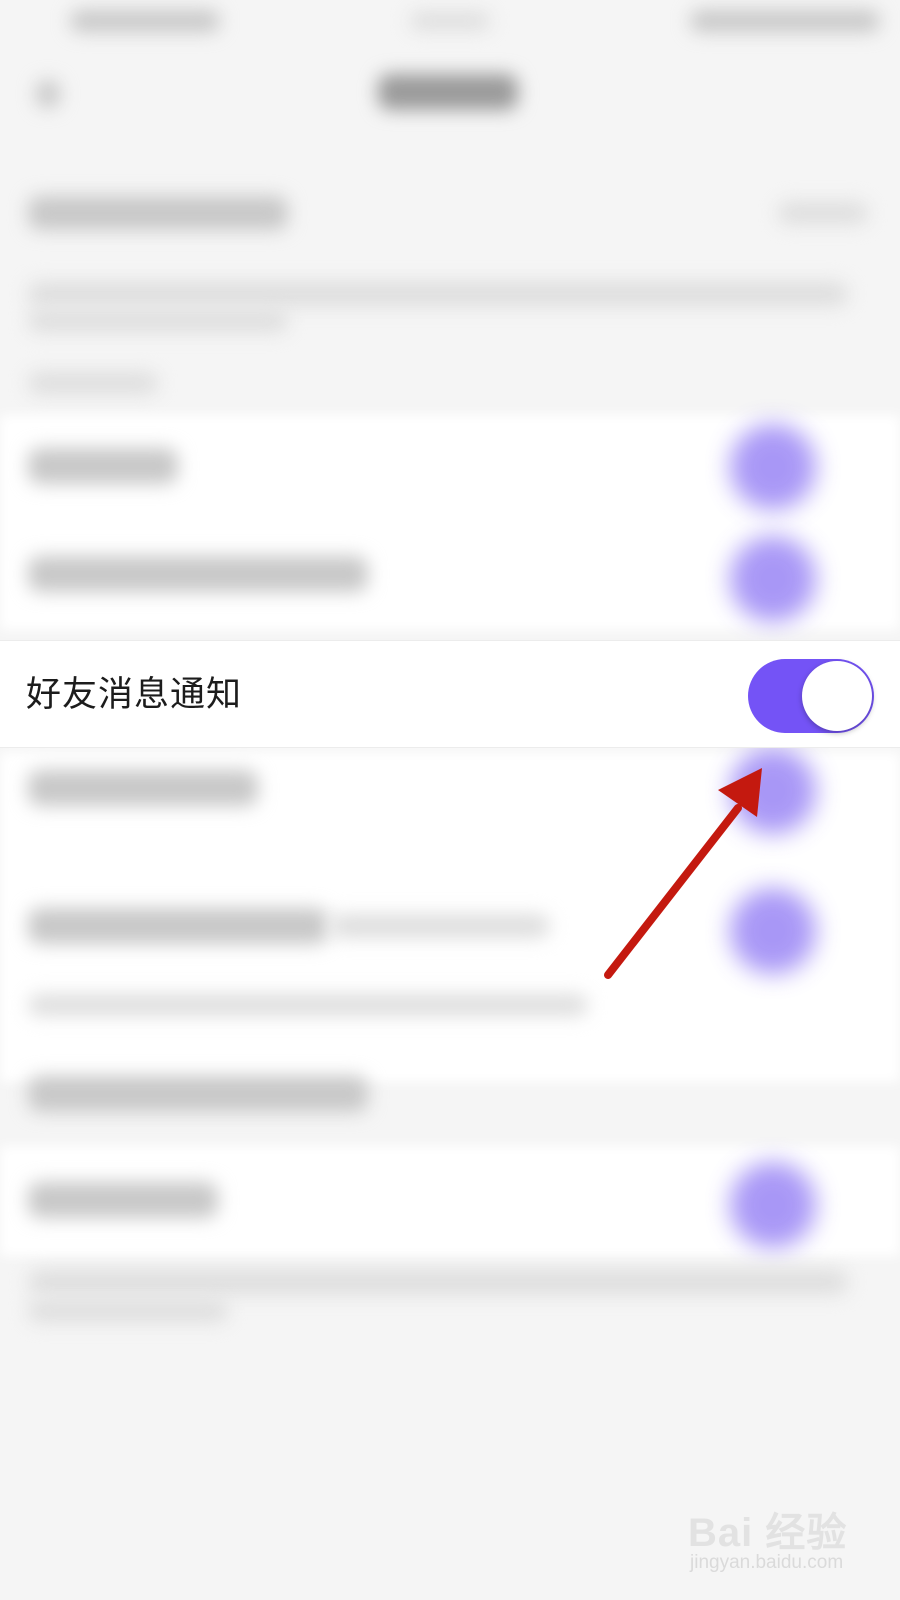  What do you see at coordinates (158, 213) in the screenshot?
I see `section-title` at bounding box center [158, 213].